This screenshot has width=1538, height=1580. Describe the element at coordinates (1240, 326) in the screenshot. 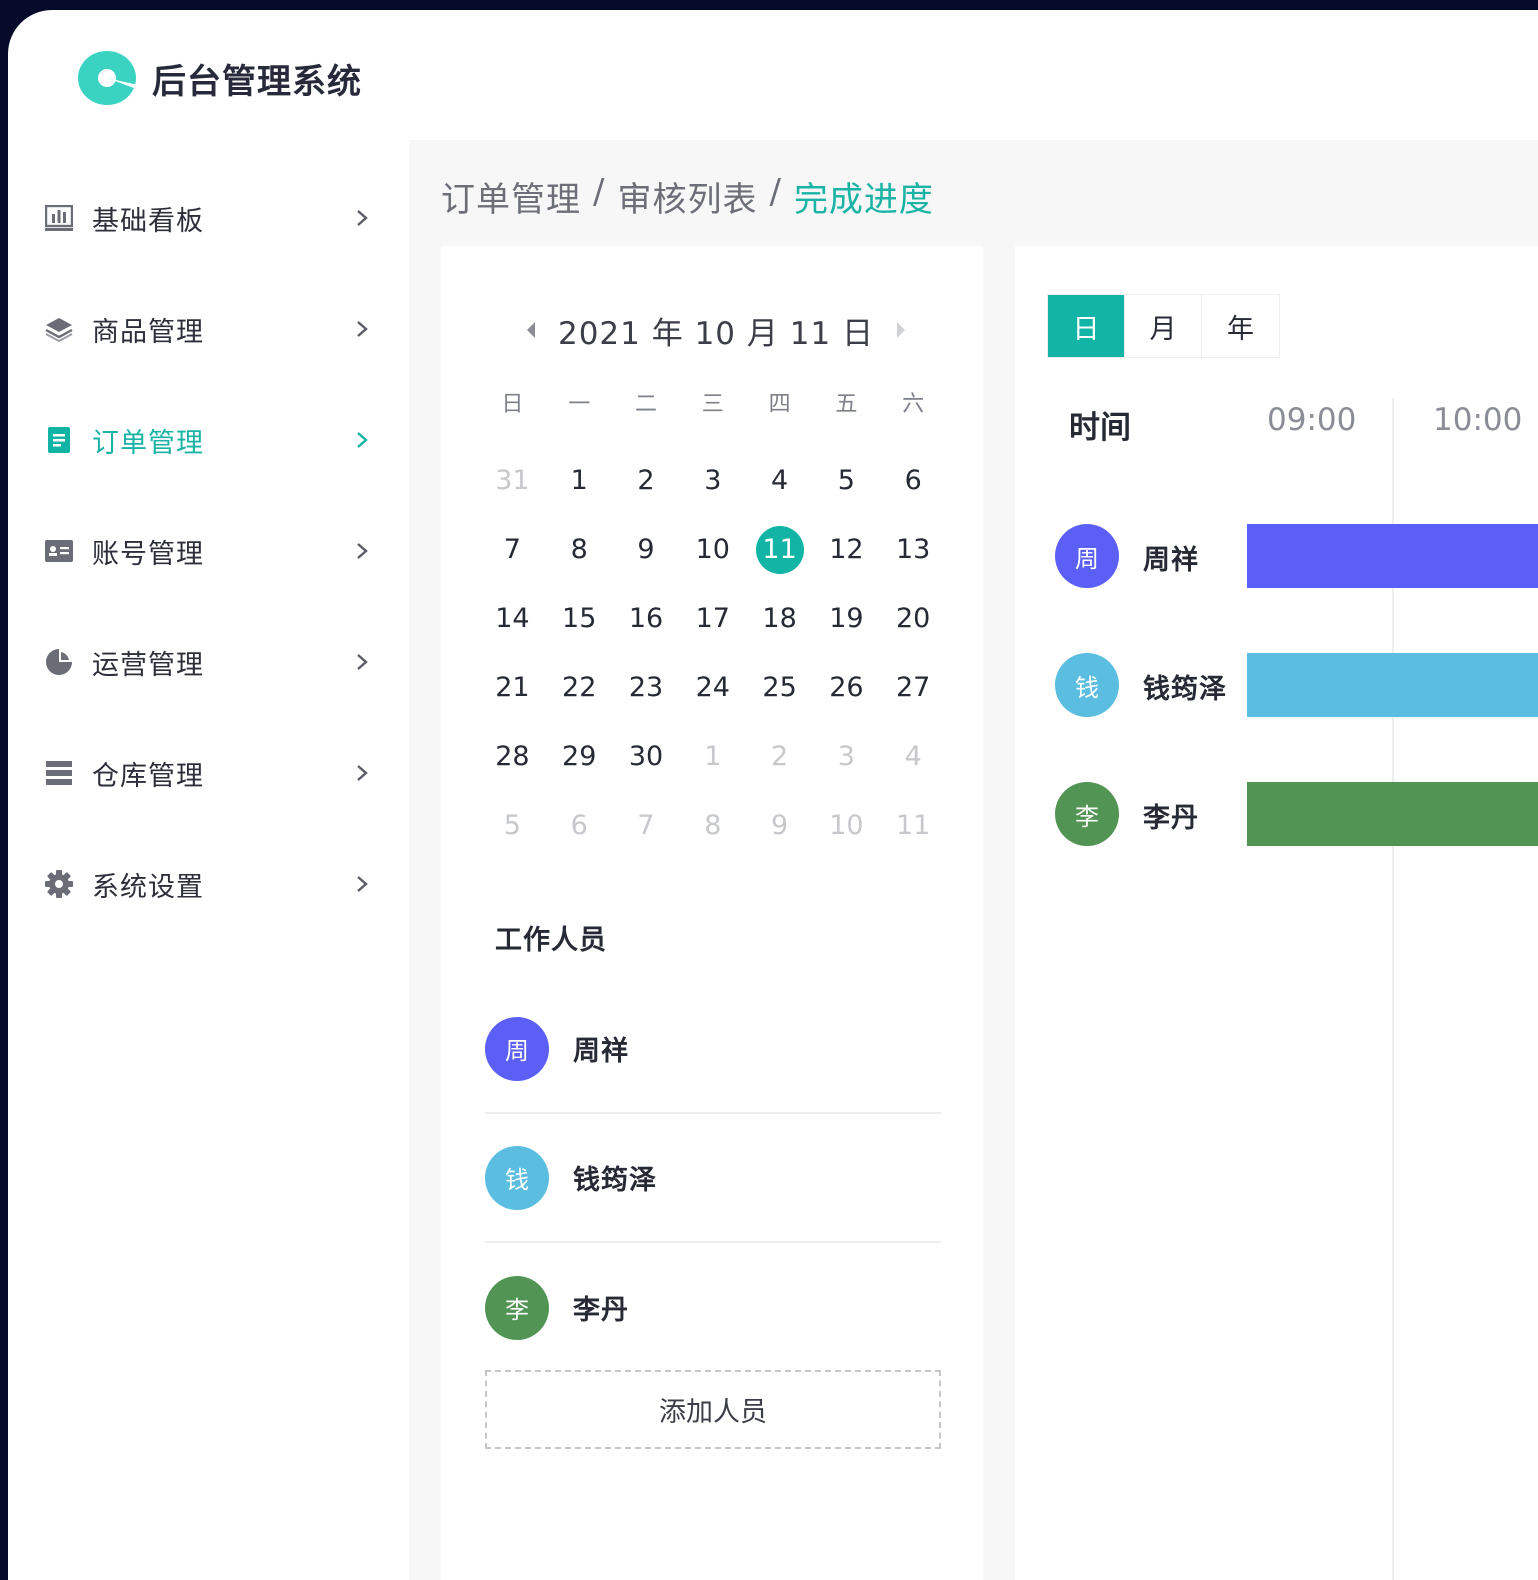

I see `tab-year: 年` at that location.